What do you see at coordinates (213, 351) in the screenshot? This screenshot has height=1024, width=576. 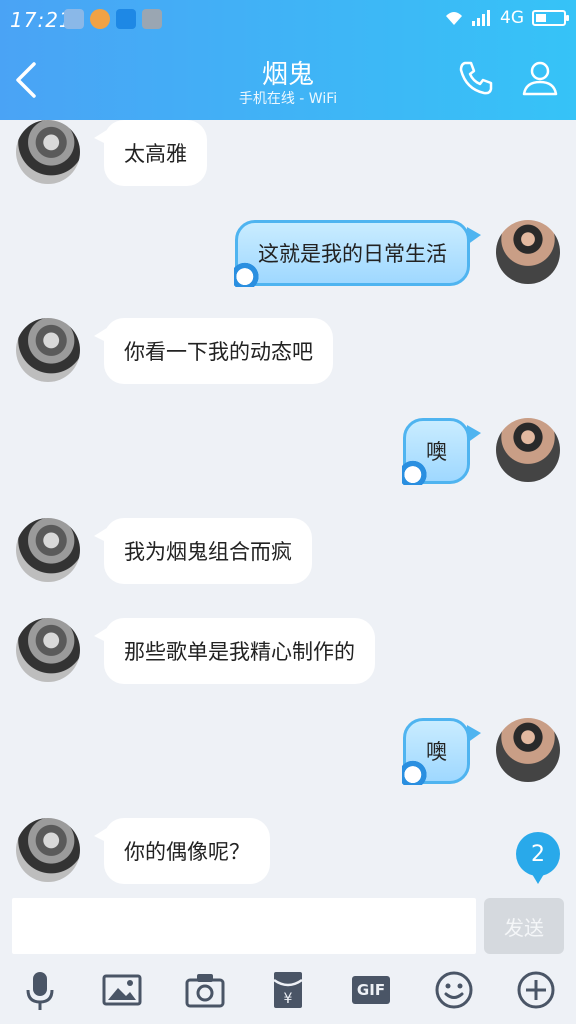 I see `message-bubble: 你看一下我的动态吧` at bounding box center [213, 351].